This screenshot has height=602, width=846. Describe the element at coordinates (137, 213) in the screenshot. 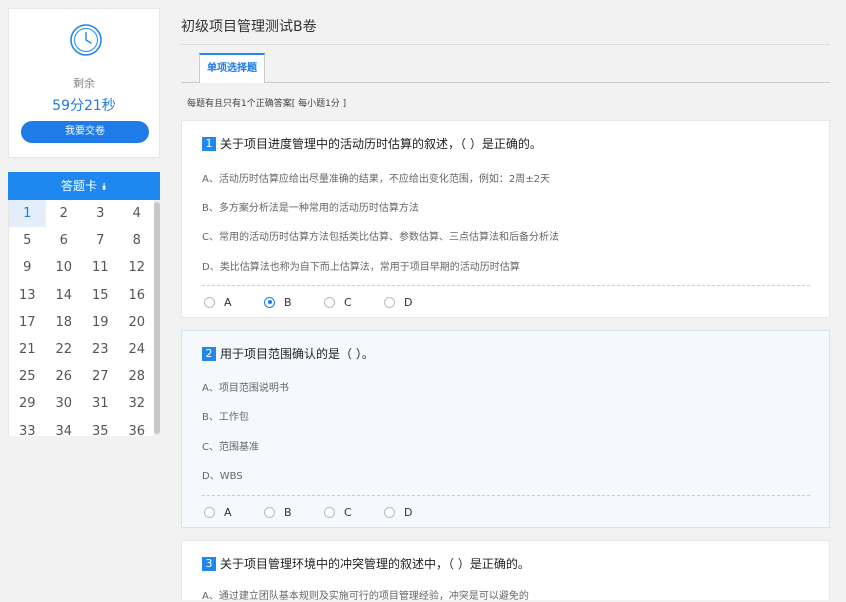

I see `answer-card-number: 4` at that location.